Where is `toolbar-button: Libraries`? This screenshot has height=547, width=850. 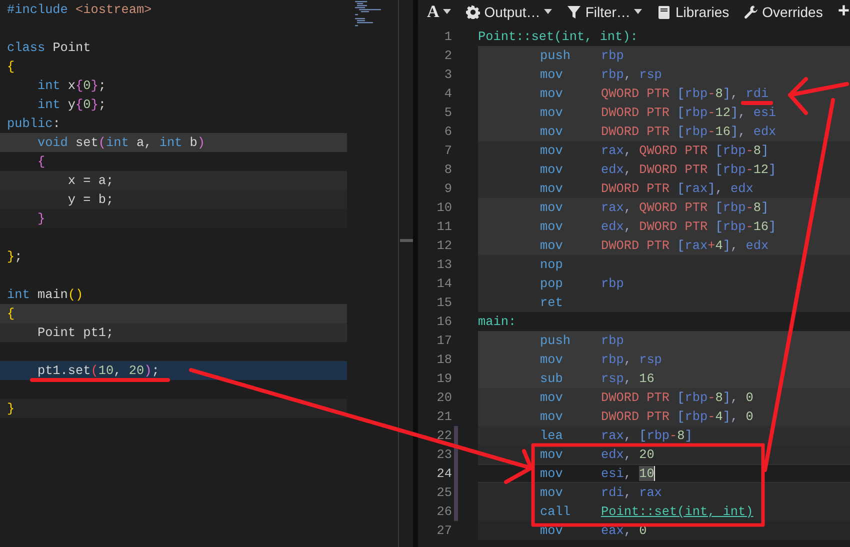 toolbar-button: Libraries is located at coordinates (693, 11).